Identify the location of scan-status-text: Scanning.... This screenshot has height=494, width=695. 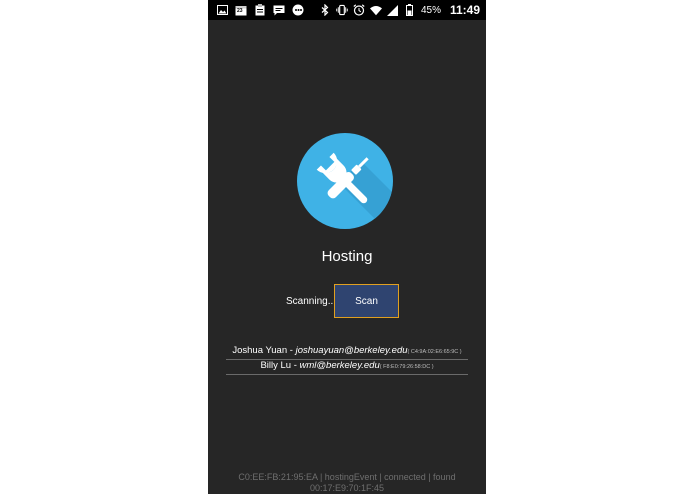
(311, 301).